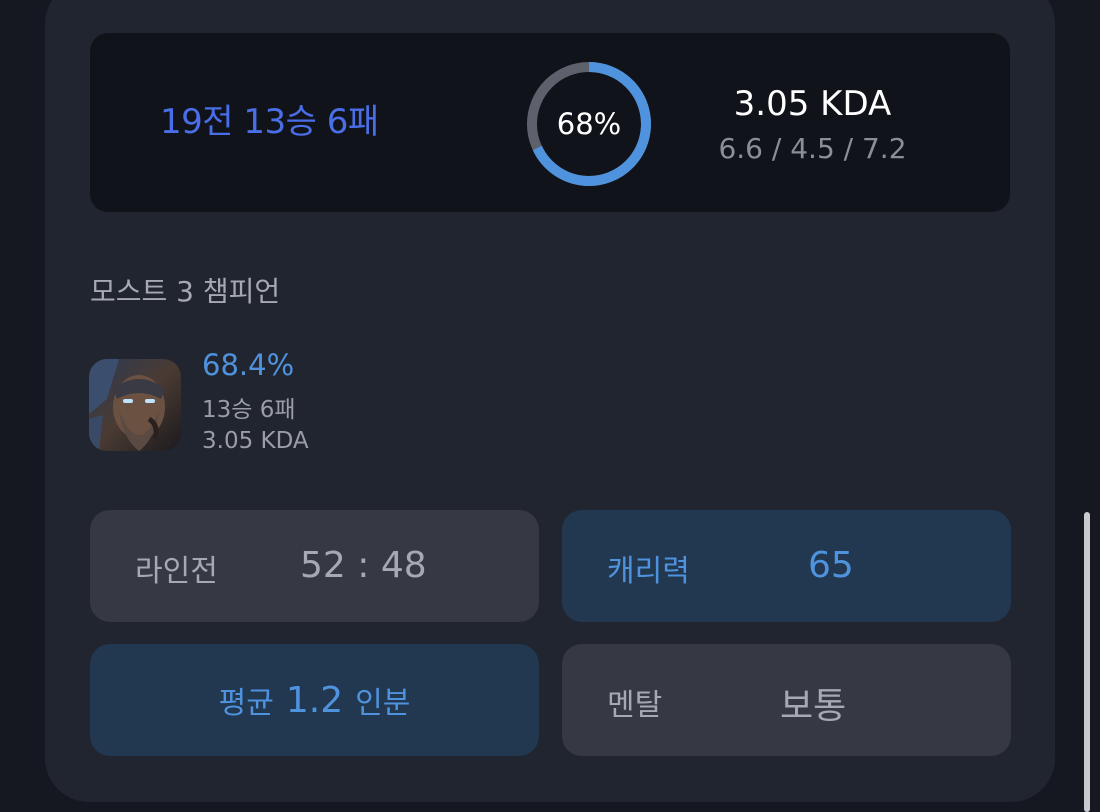 The height and width of the screenshot is (812, 1100). I want to click on carry-label: 캐리력, so click(648, 571).